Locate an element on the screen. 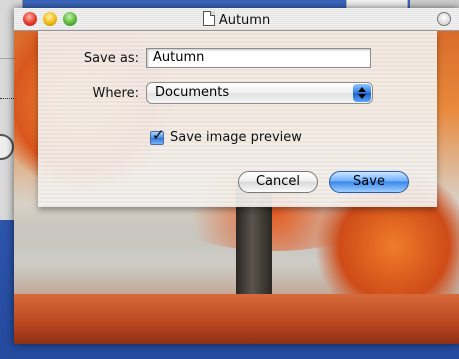  save-preview-label: Save image preview is located at coordinates (236, 137).